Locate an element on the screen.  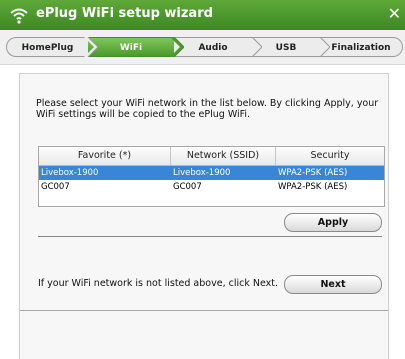
table-row: GC007 GC007 WPA2-PSK (AES) is located at coordinates (211, 187).